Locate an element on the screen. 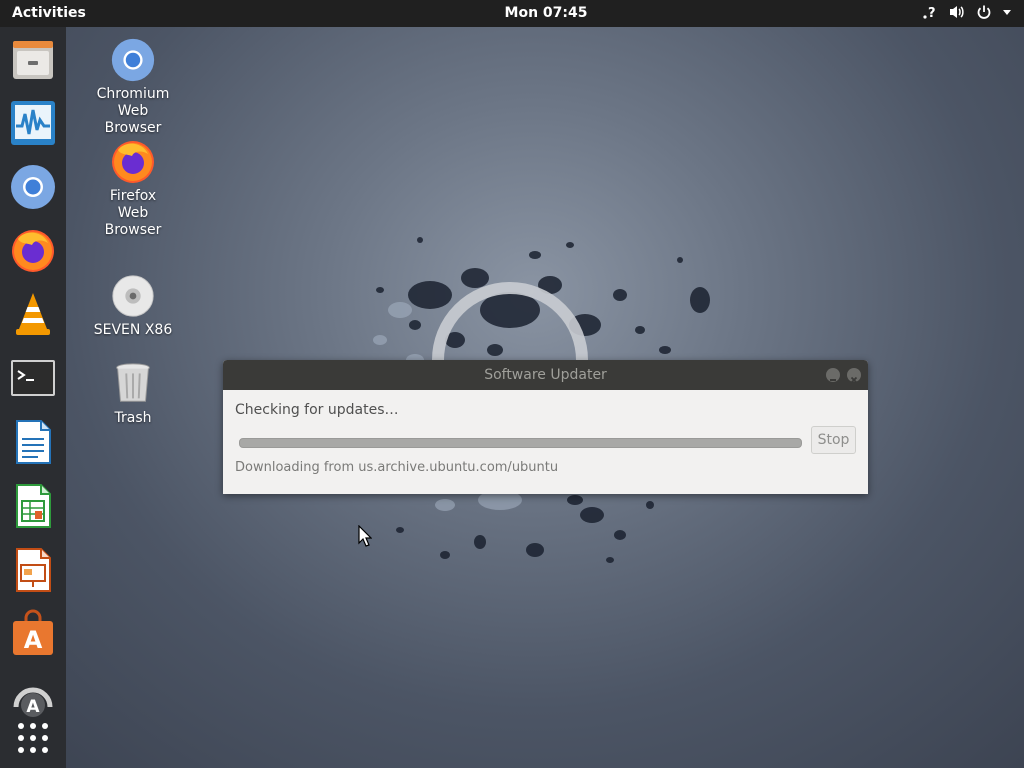  volume-icon is located at coordinates (957, 12).